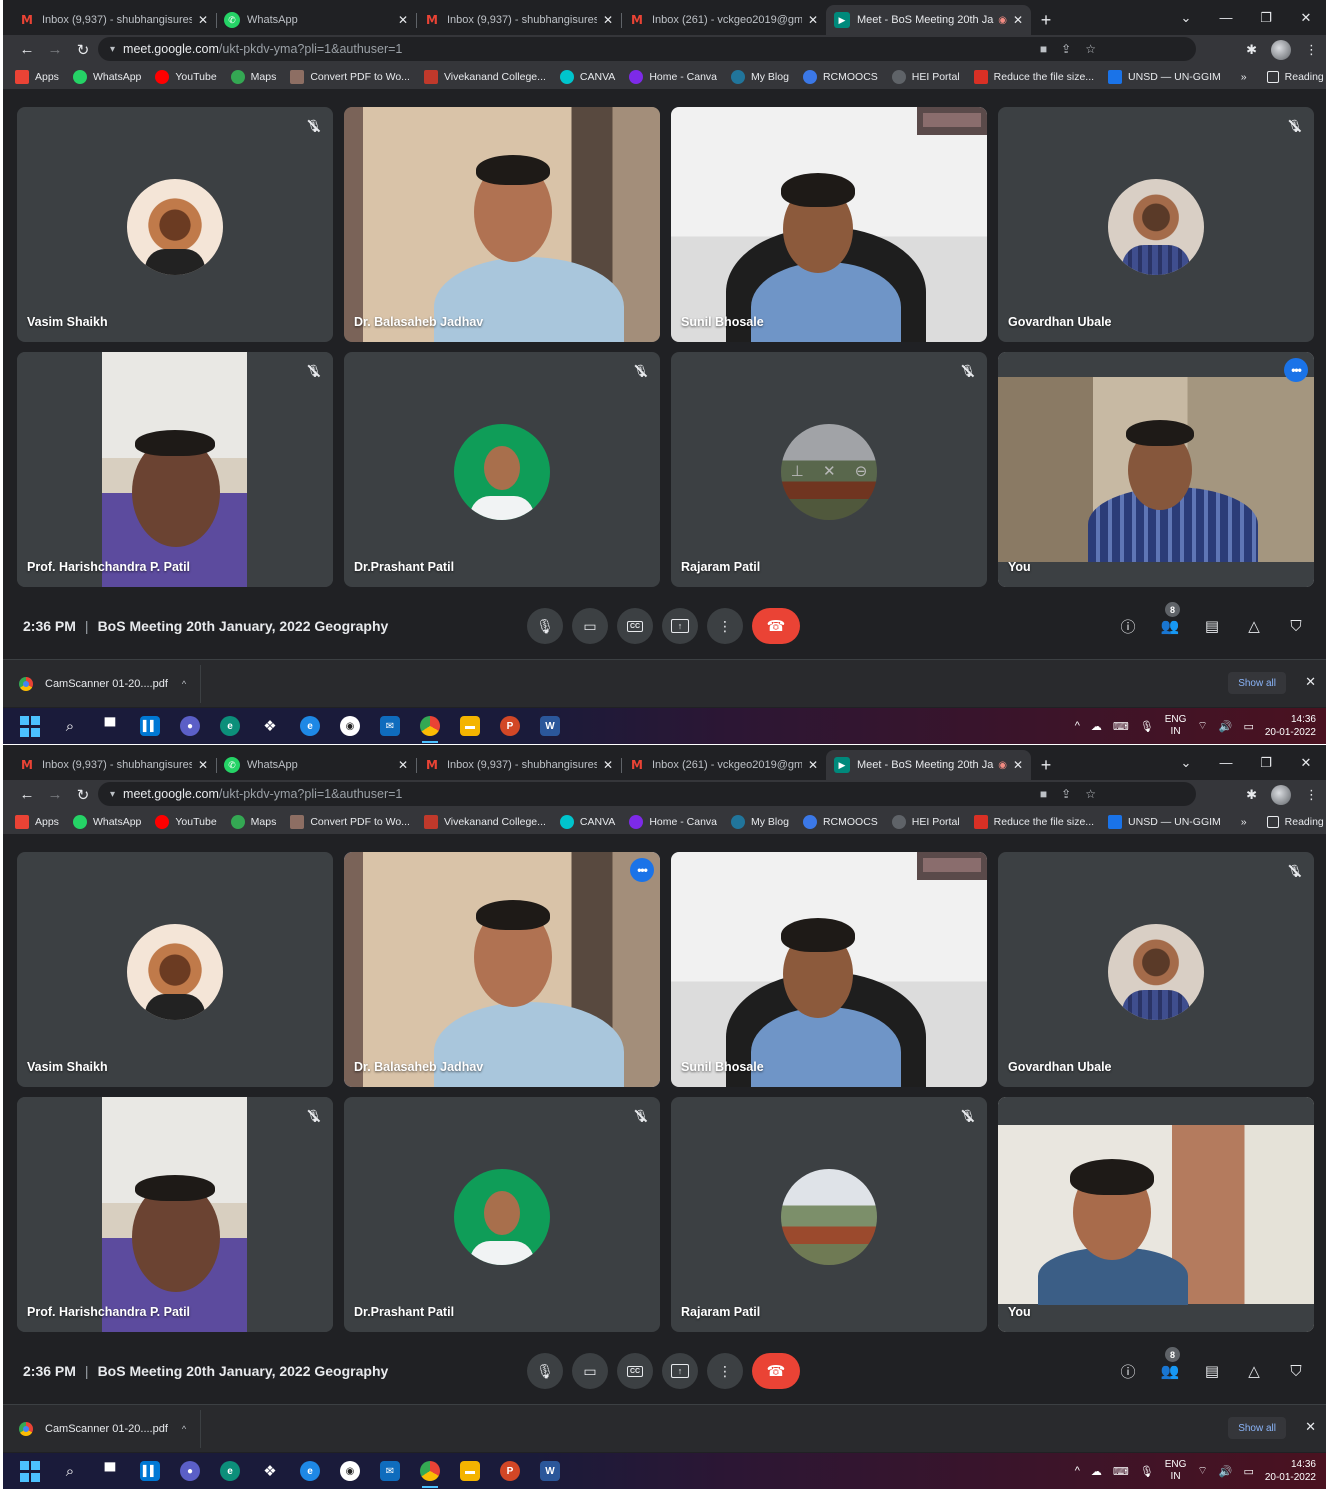  I want to click on camera-in-use-icon: ■, so click(1043, 794).